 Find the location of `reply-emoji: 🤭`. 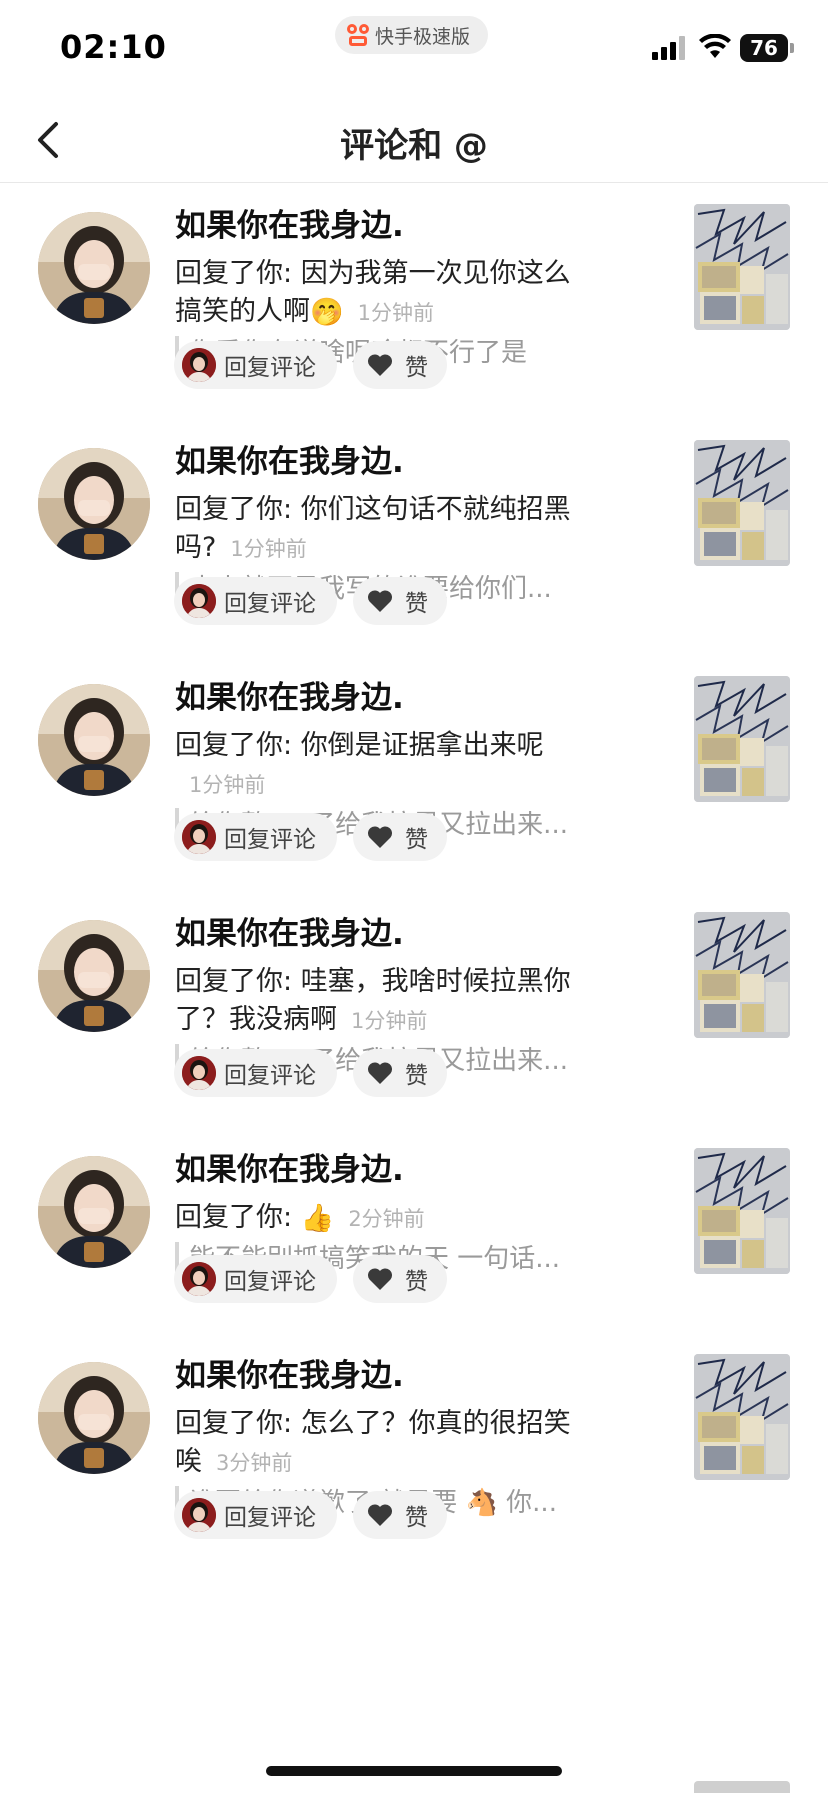

reply-emoji: 🤭 is located at coordinates (327, 312).